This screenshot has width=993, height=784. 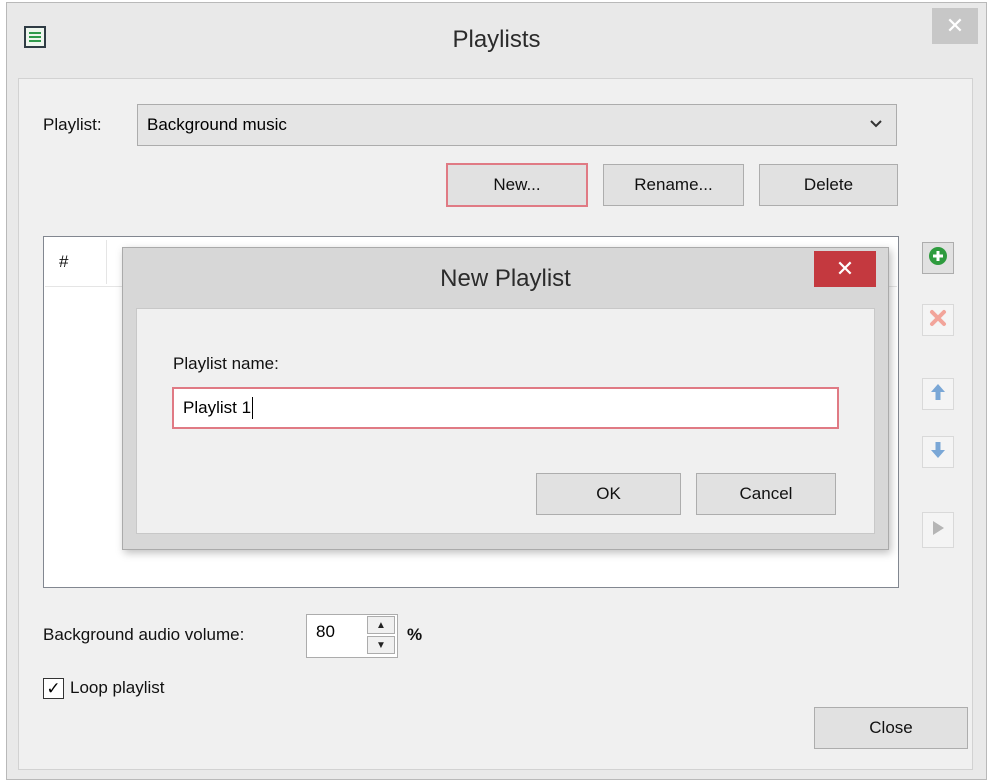 I want to click on play-icon, so click(x=938, y=530).